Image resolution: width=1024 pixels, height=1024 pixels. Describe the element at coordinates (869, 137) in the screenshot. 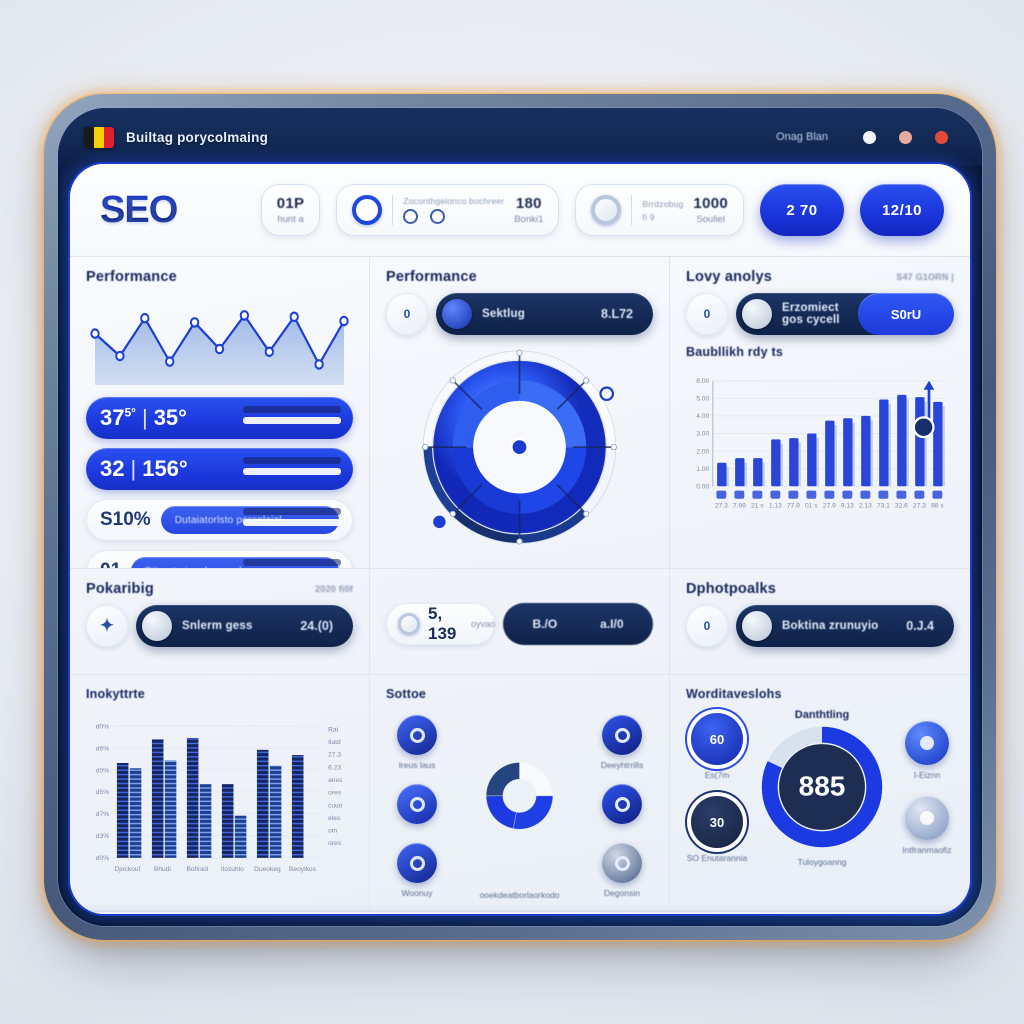

I see `window-minimize-button` at that location.